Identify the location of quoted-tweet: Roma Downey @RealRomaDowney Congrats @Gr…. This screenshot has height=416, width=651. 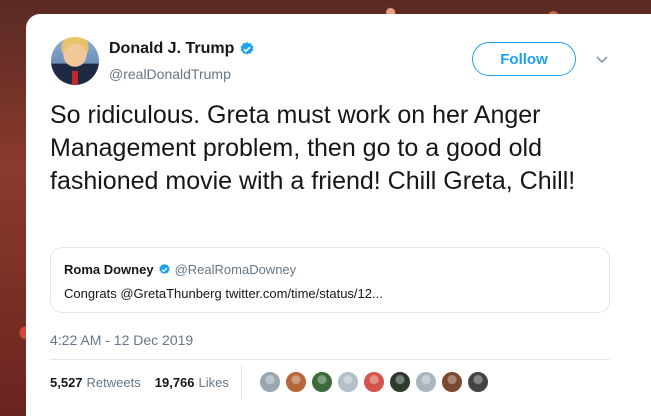
(330, 280).